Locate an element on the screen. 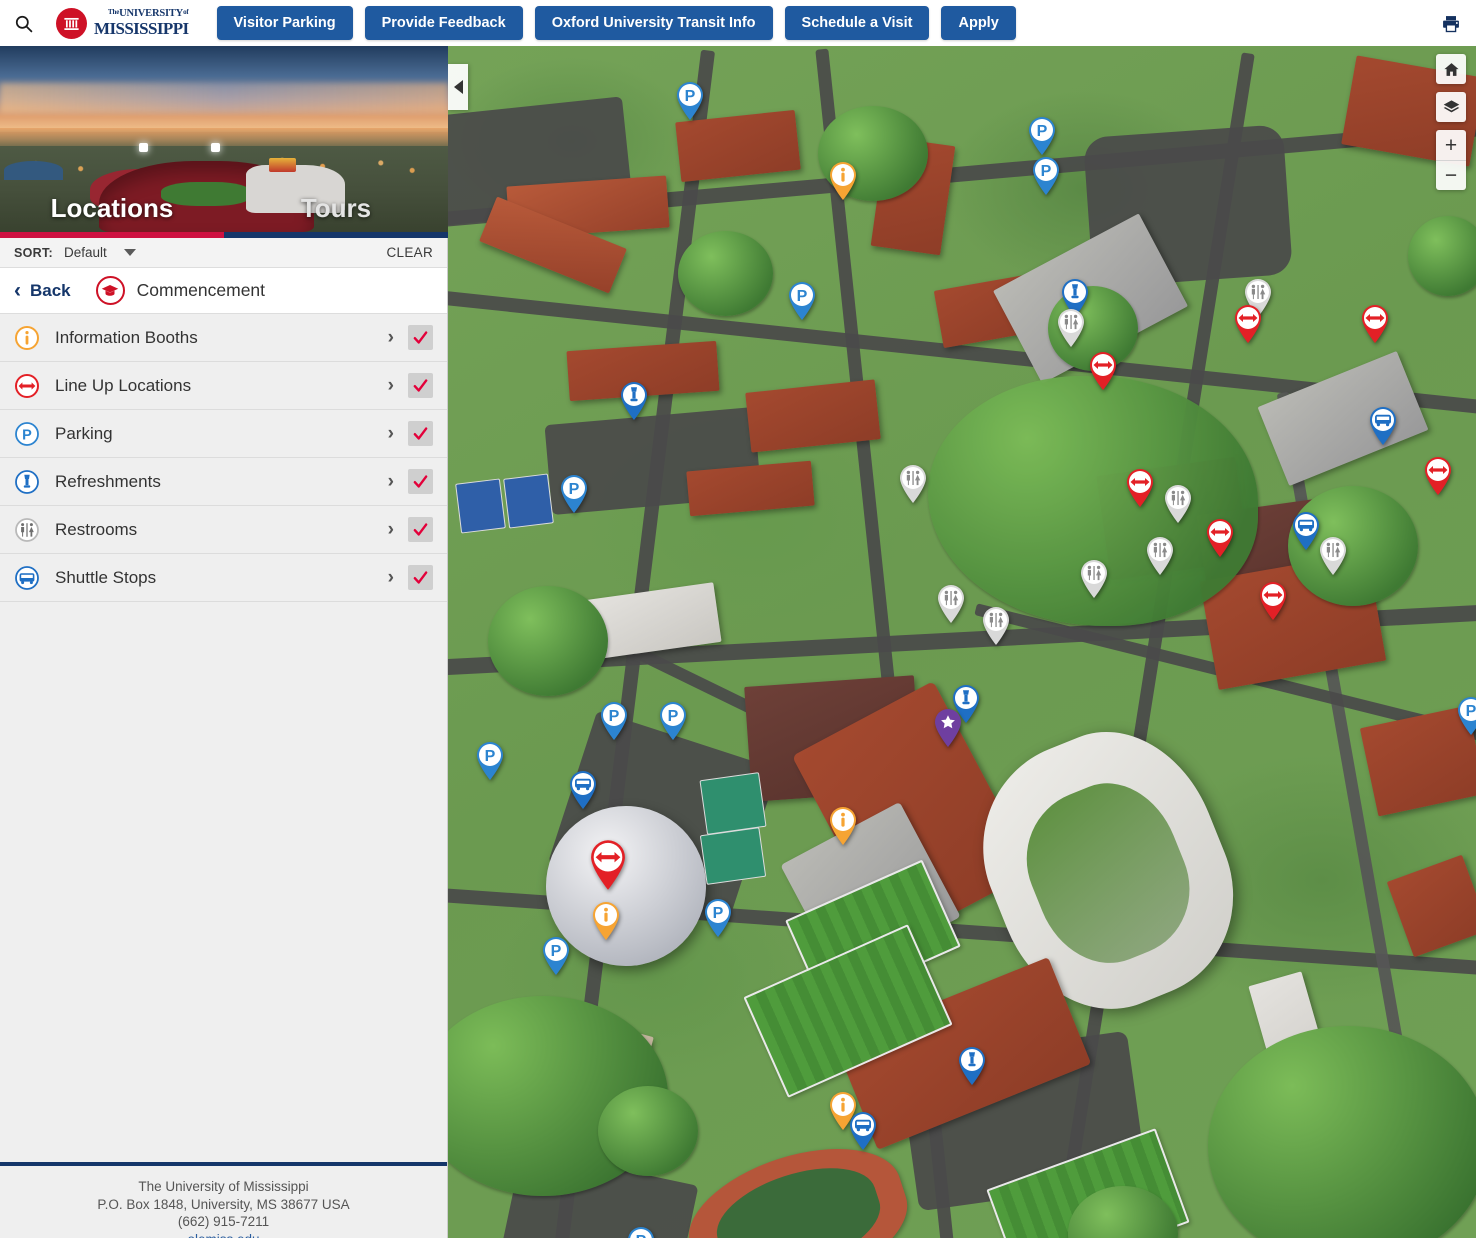  list-item-refreshments: Refreshments › is located at coordinates (223, 482).